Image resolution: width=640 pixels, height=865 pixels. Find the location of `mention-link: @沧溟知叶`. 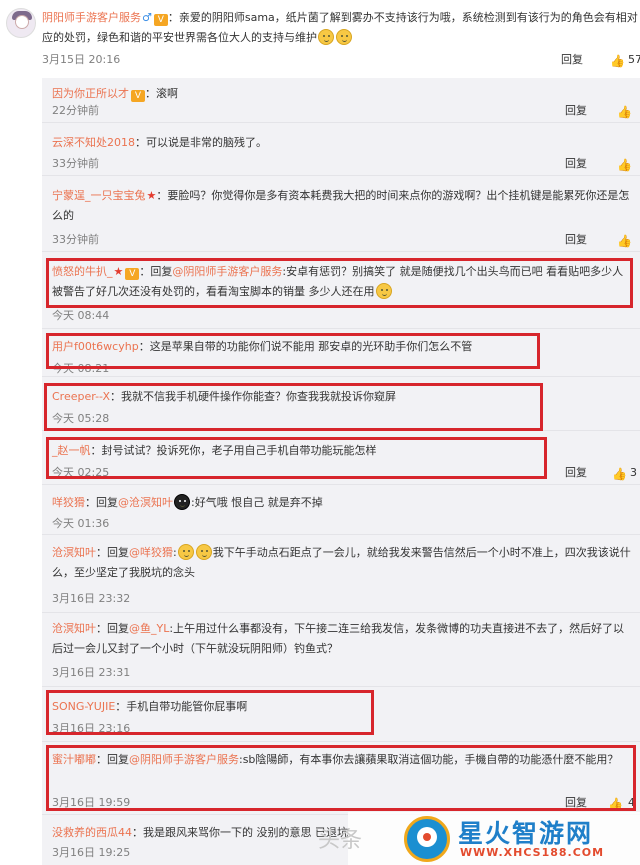

mention-link: @沧溟知叶 is located at coordinates (145, 502).